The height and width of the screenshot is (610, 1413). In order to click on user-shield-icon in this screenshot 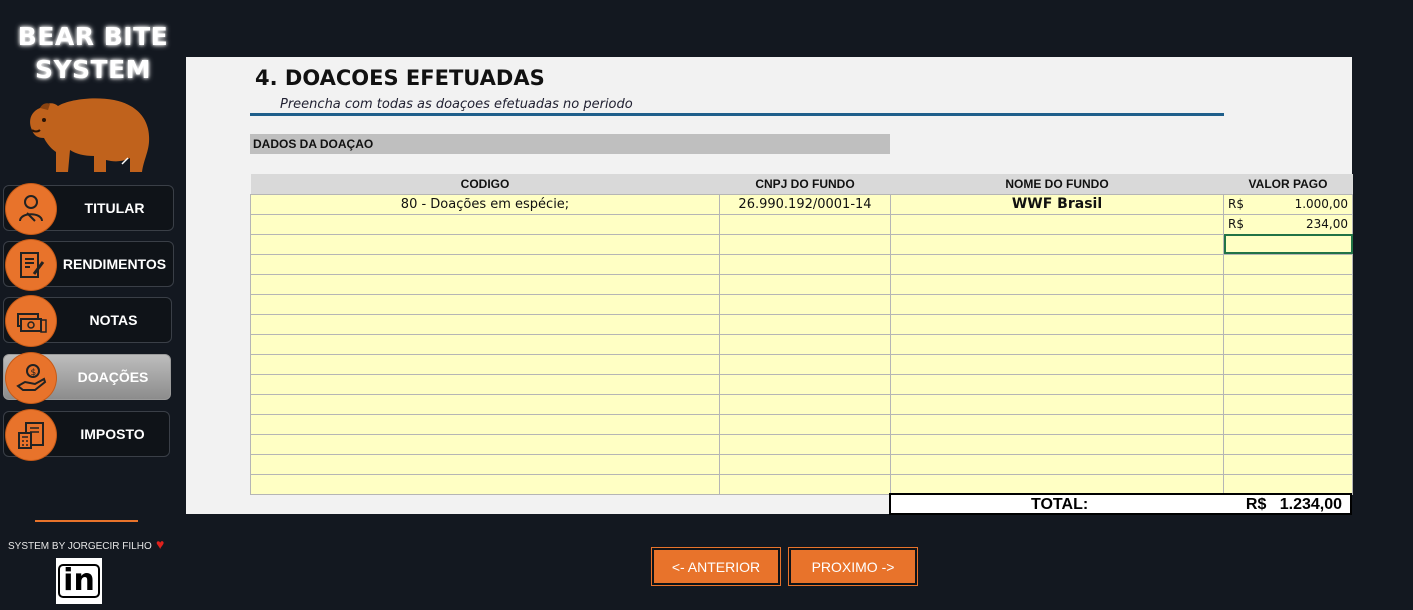, I will do `click(31, 209)`.